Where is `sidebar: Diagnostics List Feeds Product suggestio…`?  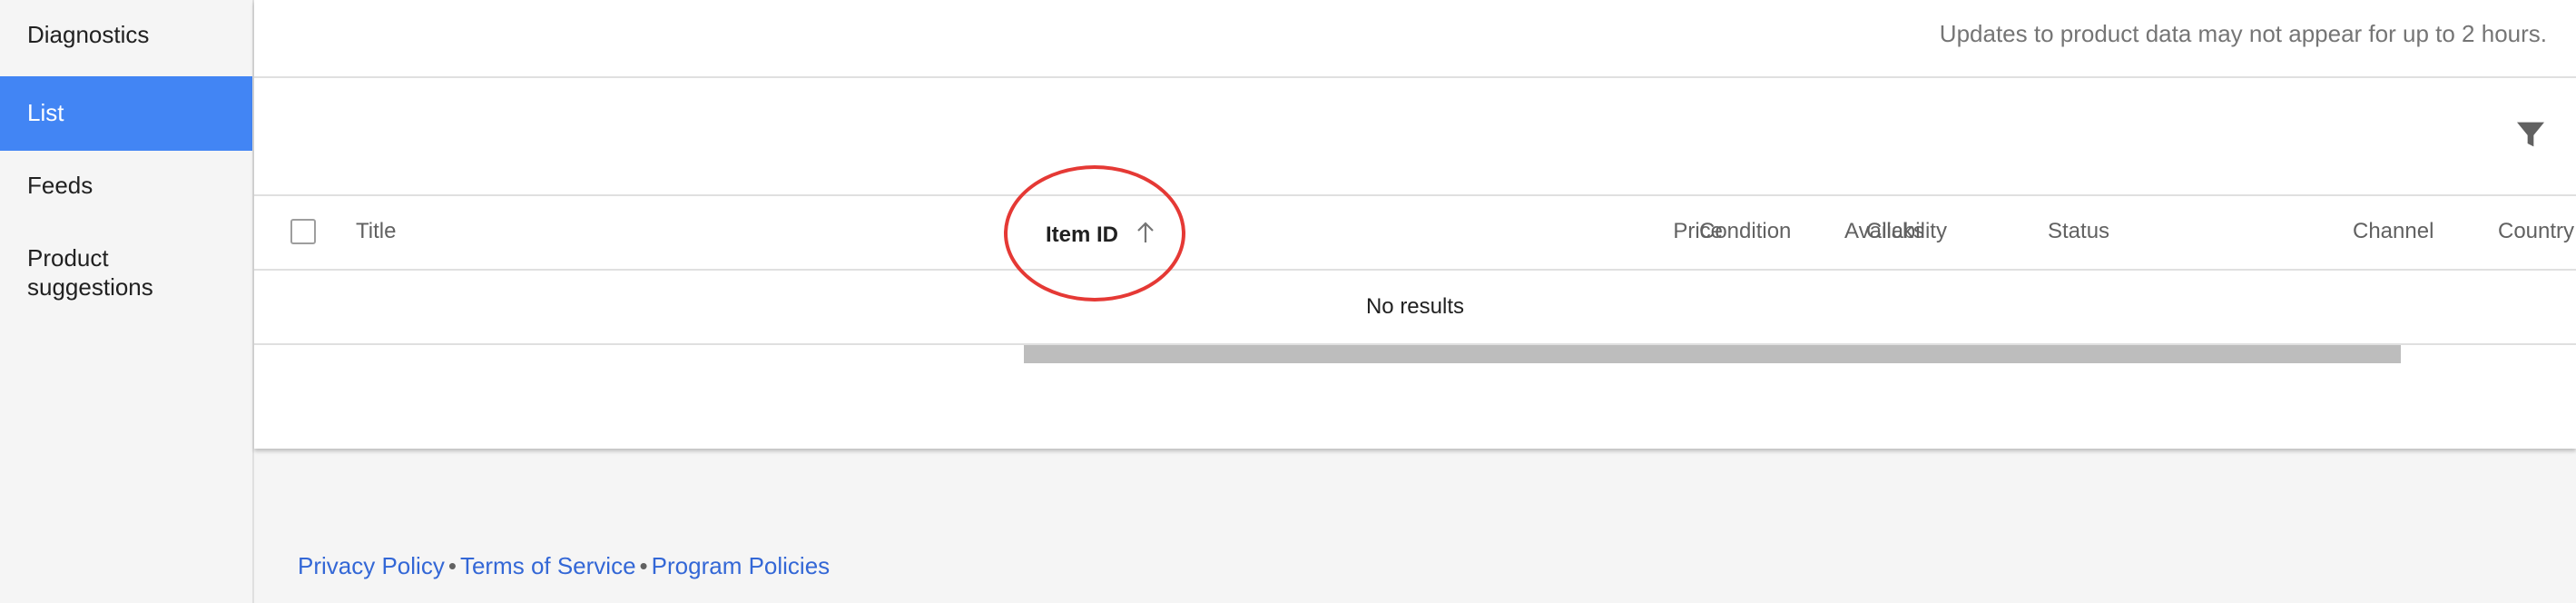 sidebar: Diagnostics List Feeds Product suggestio… is located at coordinates (127, 302).